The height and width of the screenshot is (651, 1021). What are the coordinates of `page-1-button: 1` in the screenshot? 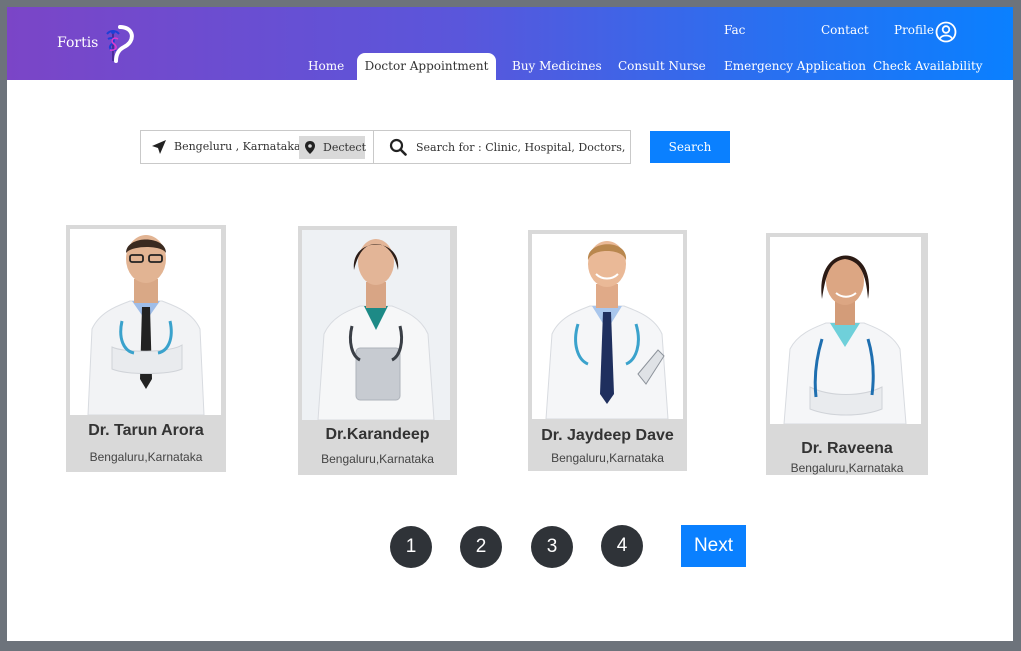 It's located at (411, 547).